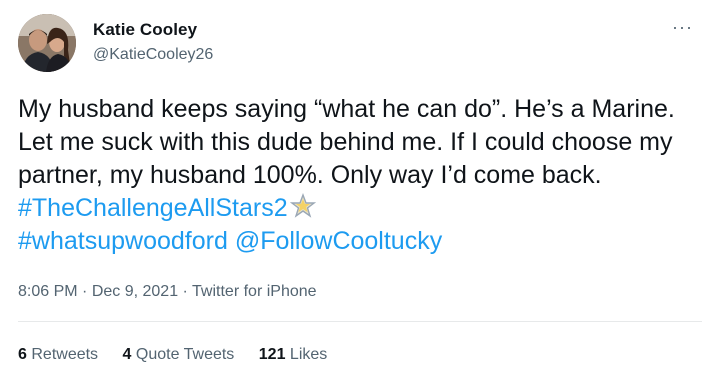  What do you see at coordinates (153, 55) in the screenshot?
I see `author-handle: @KatieCooley26` at bounding box center [153, 55].